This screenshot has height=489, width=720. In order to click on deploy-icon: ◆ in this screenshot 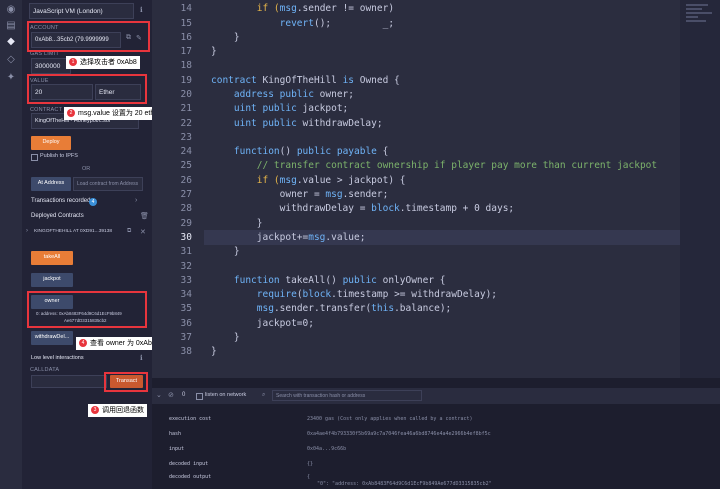, I will do `click(11, 42)`.